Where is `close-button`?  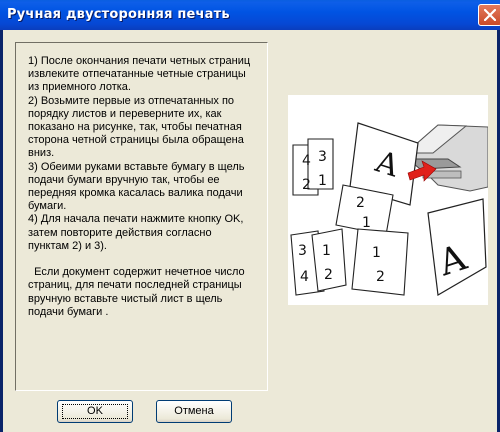 close-button is located at coordinates (489, 15).